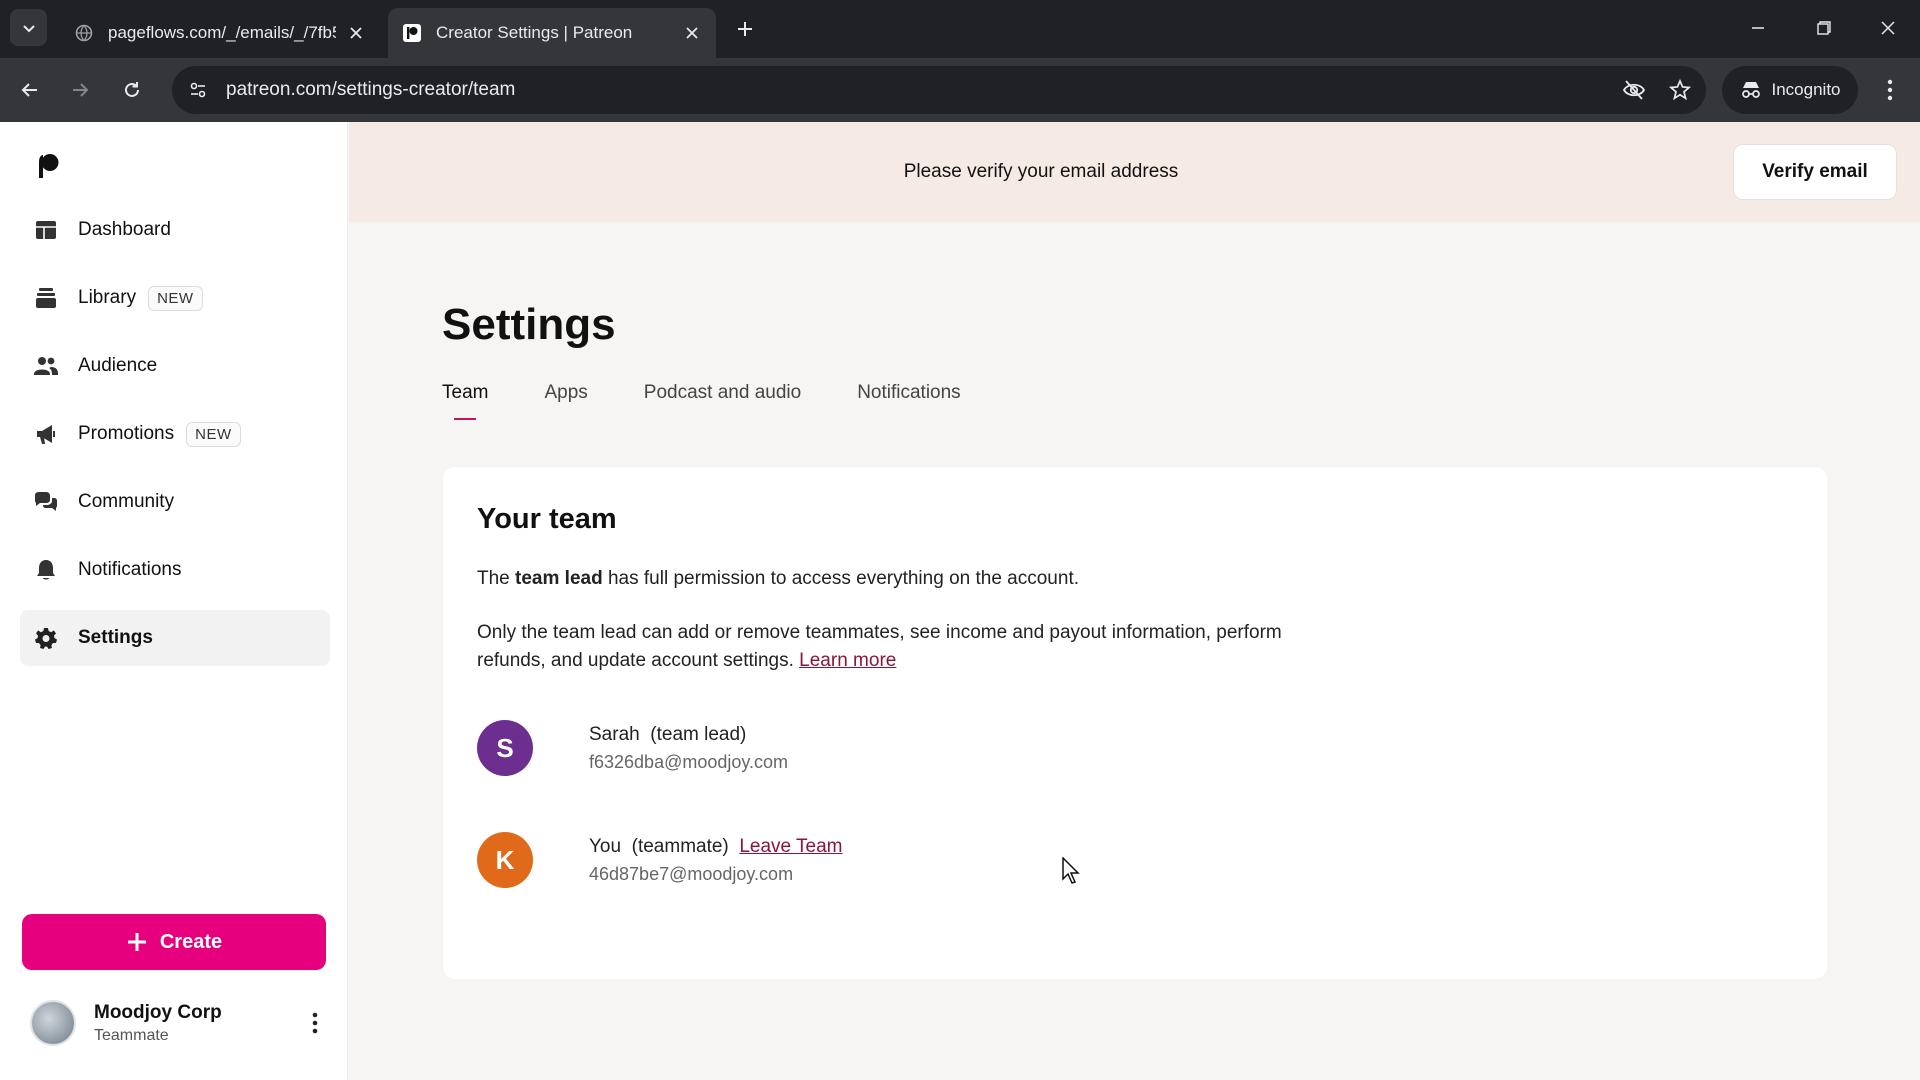 The image size is (1920, 1080). Describe the element at coordinates (46, 366) in the screenshot. I see `audience-icon` at that location.